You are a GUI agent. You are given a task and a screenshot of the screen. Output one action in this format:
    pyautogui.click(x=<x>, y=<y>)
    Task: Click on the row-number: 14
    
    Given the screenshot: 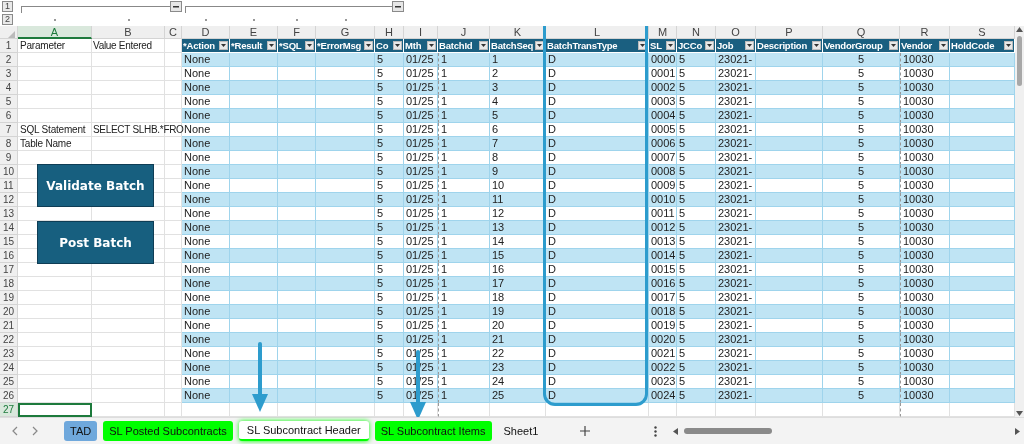 What is the action you would take?
    pyautogui.click(x=9, y=228)
    